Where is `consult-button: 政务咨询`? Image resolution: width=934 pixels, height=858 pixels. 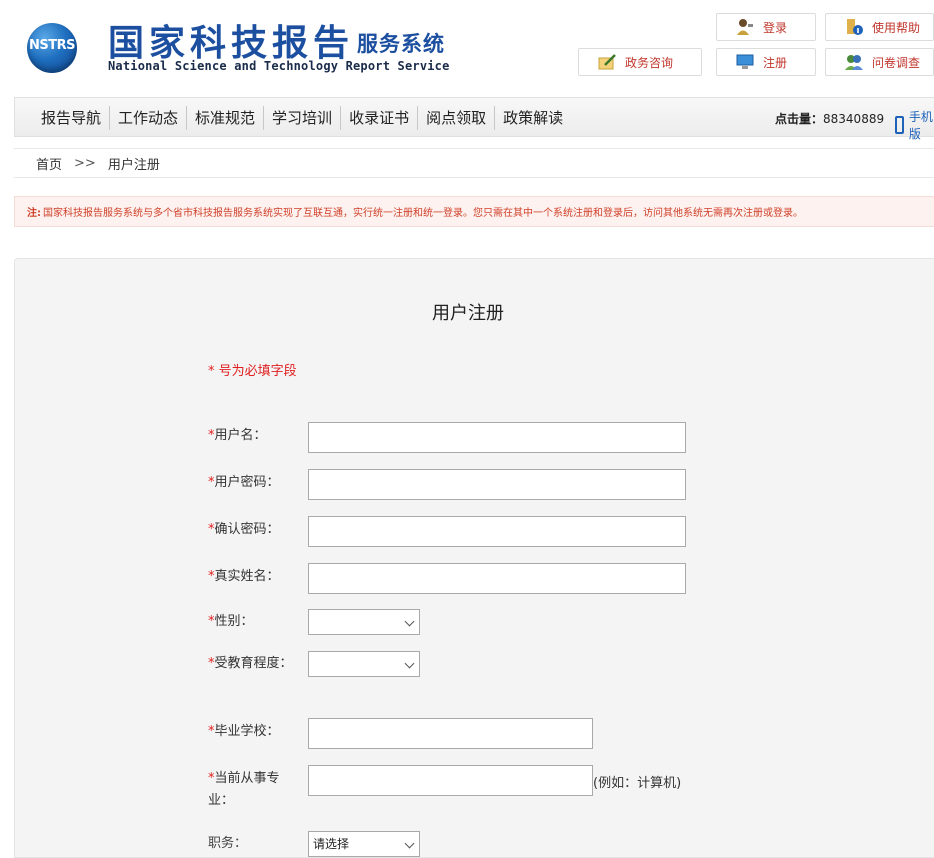 consult-button: 政务咨询 is located at coordinates (640, 62).